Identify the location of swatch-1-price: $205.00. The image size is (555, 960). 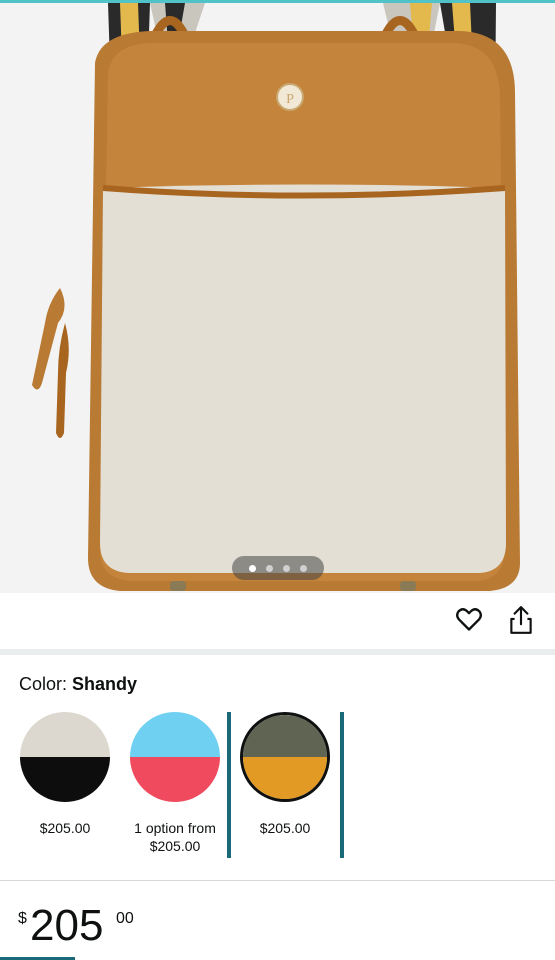
(65, 828).